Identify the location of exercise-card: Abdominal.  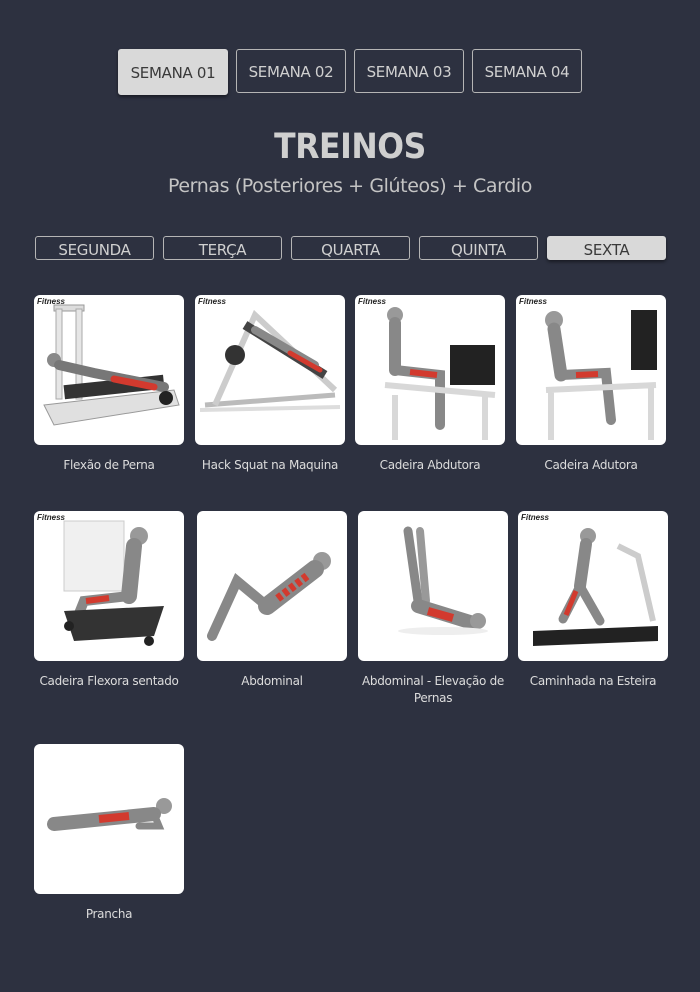
(272, 600).